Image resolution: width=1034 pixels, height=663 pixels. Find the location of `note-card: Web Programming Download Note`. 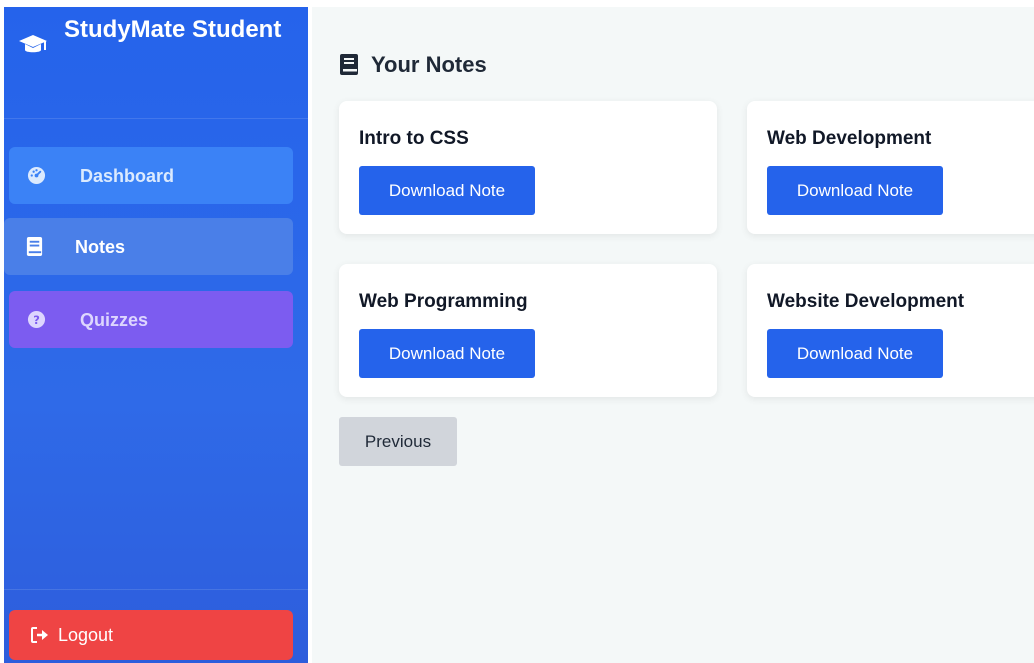

note-card: Web Programming Download Note is located at coordinates (528, 330).